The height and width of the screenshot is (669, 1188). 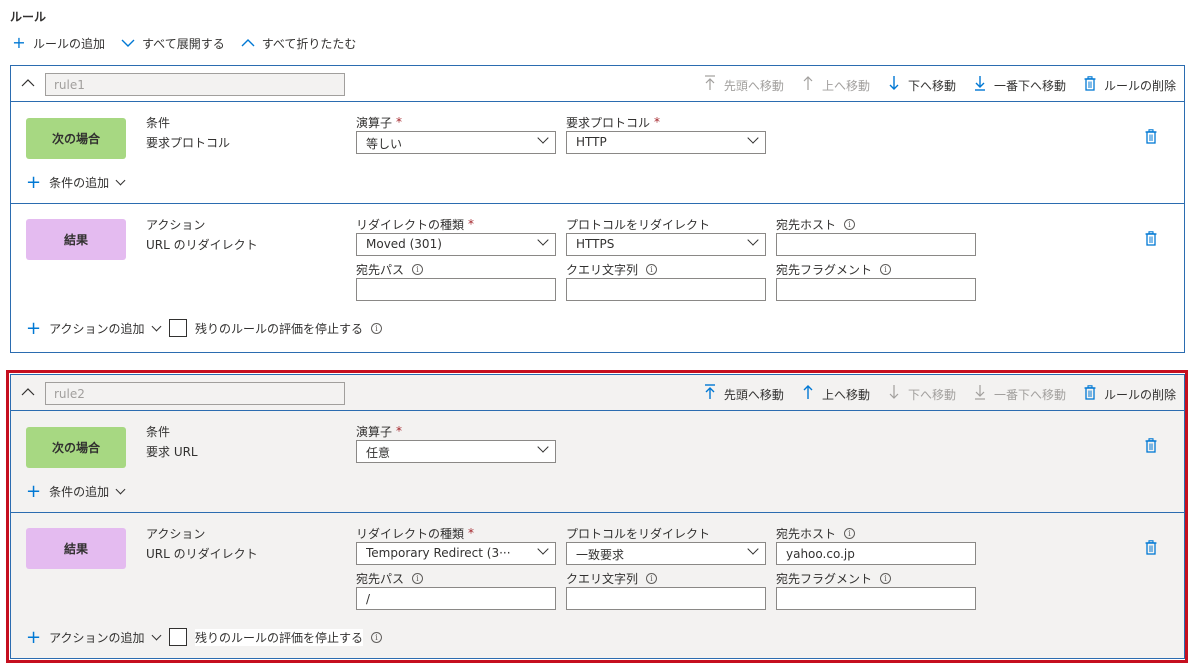 What do you see at coordinates (666, 553) in the screenshot?
I see `redirect-protocol-select: 一致要求` at bounding box center [666, 553].